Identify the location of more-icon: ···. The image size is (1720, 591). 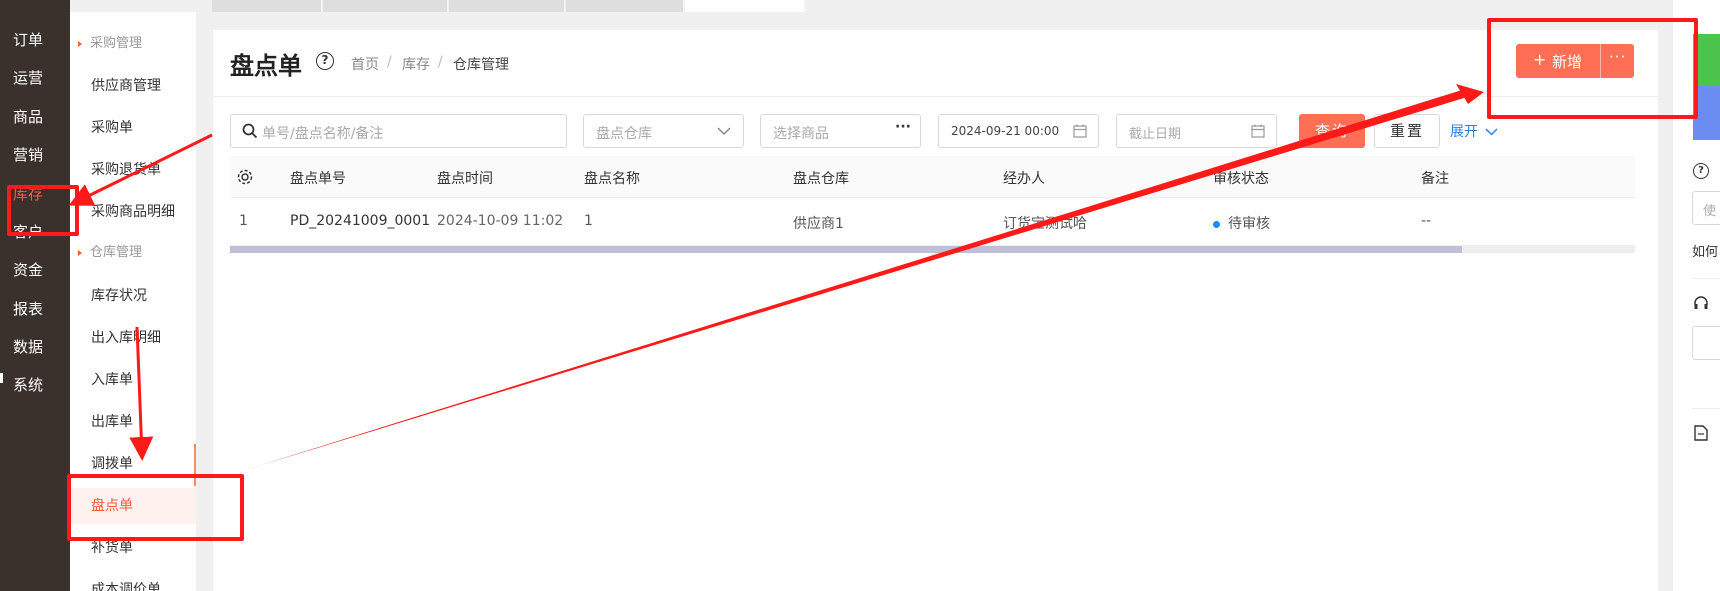
(903, 127).